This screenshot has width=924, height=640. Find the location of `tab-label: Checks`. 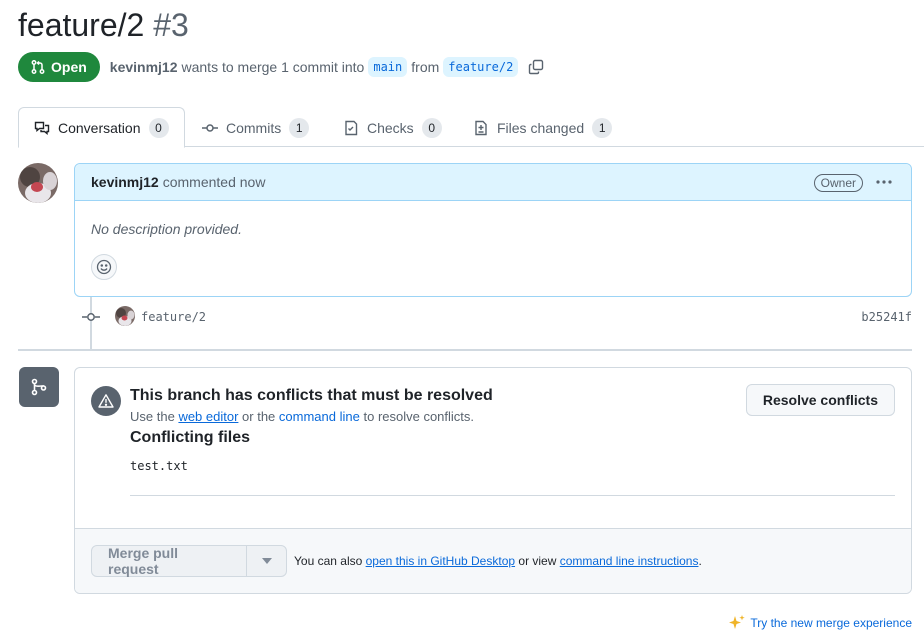

tab-label: Checks is located at coordinates (390, 127).